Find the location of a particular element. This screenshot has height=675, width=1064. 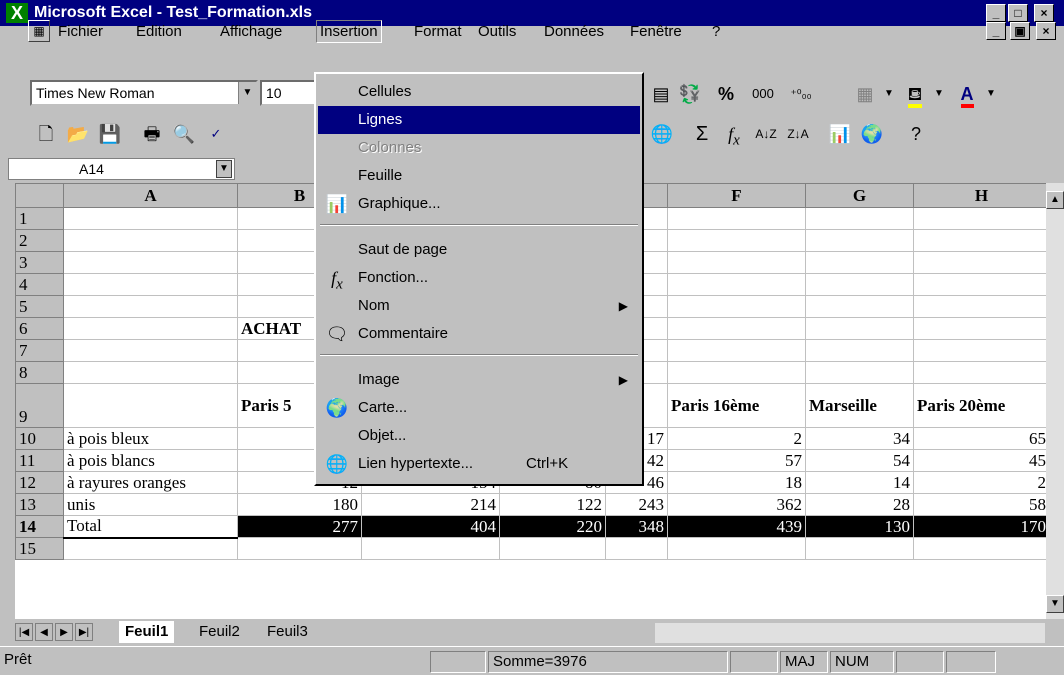

chart-wizard-icon: 📊 is located at coordinates (840, 134).